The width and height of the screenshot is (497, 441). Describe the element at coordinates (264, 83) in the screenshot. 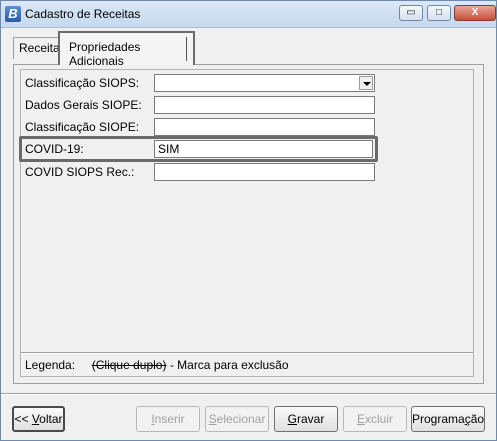

I see `classificacao-siops-select` at that location.